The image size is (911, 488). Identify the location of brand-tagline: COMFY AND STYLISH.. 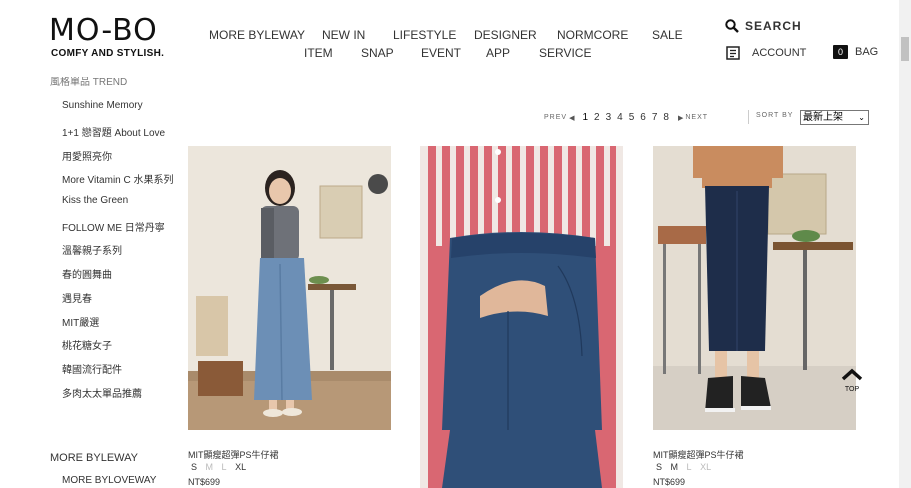
(108, 53).